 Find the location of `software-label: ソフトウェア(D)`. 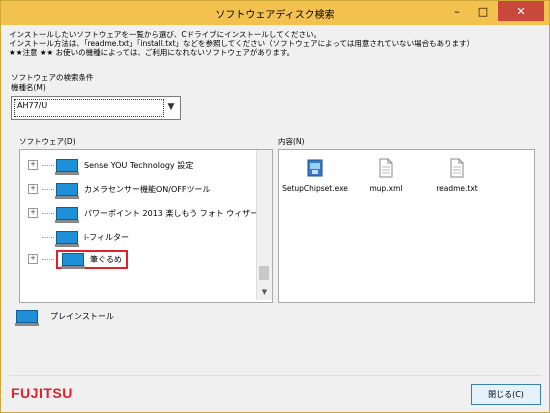

software-label: ソフトウェア(D) is located at coordinates (47, 141).